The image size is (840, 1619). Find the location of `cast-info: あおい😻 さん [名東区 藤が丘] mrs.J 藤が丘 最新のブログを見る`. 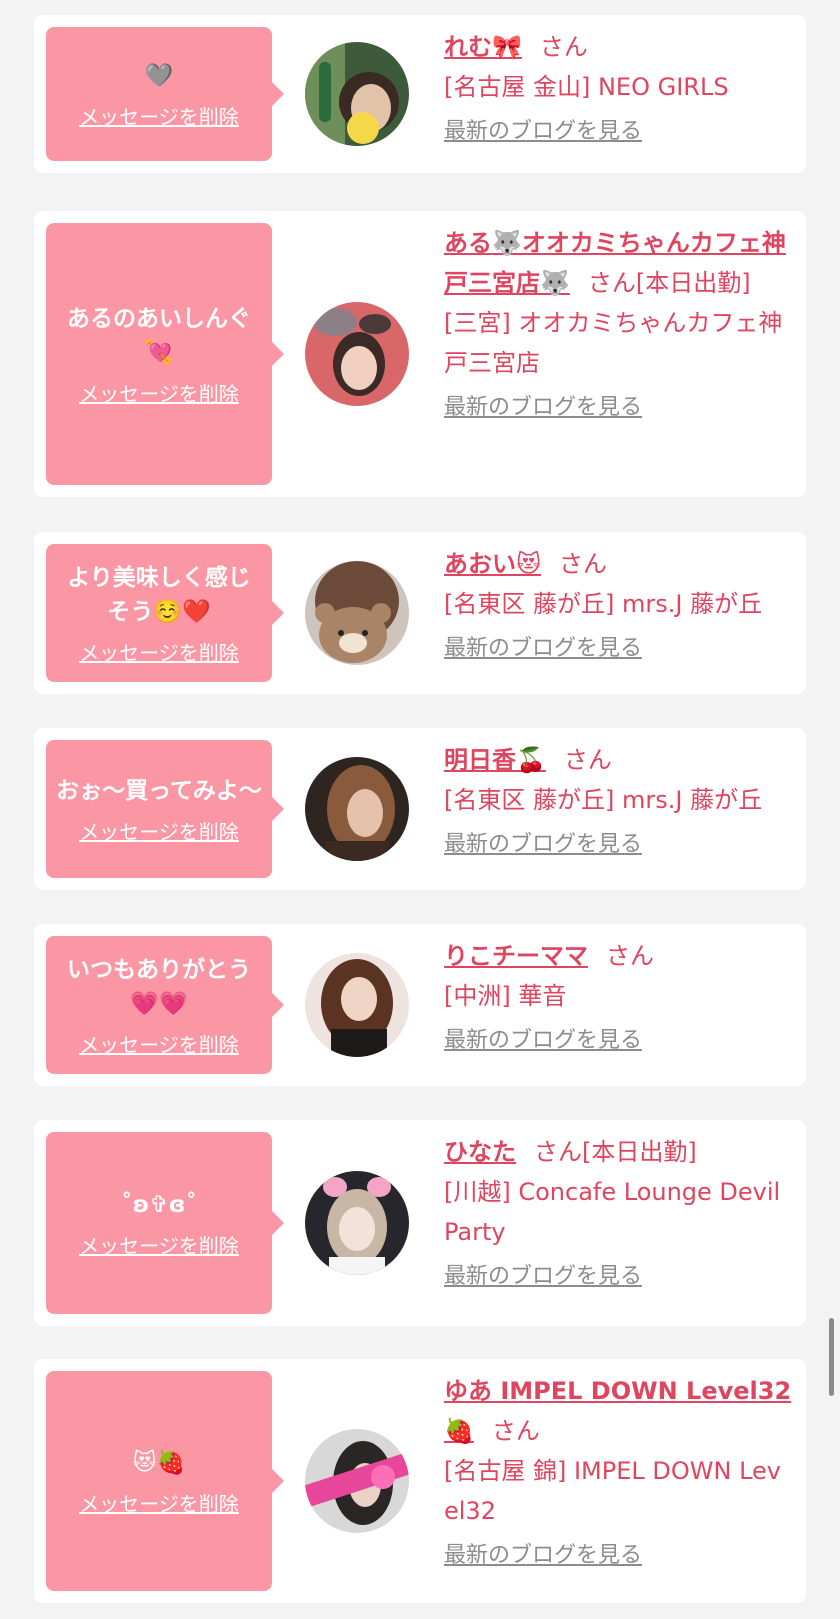

cast-info: あおい😻 さん [名東区 藤が丘] mrs.J 藤が丘 最新のブログを見る is located at coordinates (618, 604).